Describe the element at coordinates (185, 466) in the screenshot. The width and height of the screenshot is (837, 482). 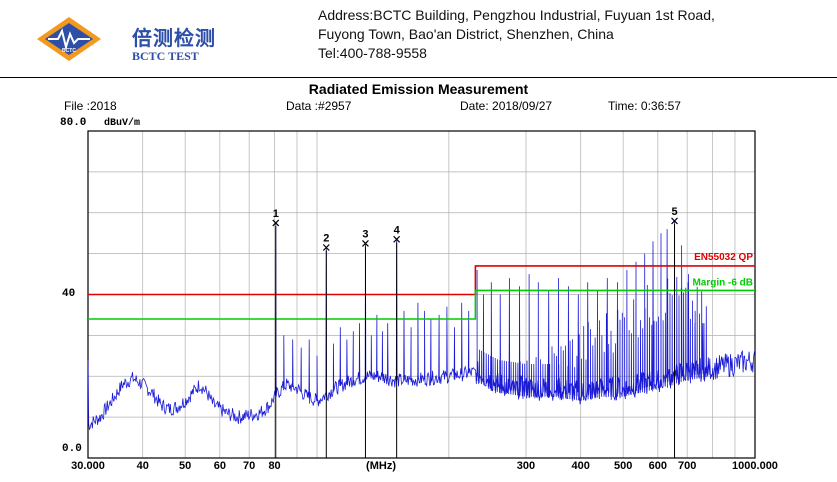
I see `x-tick-50: 50` at that location.